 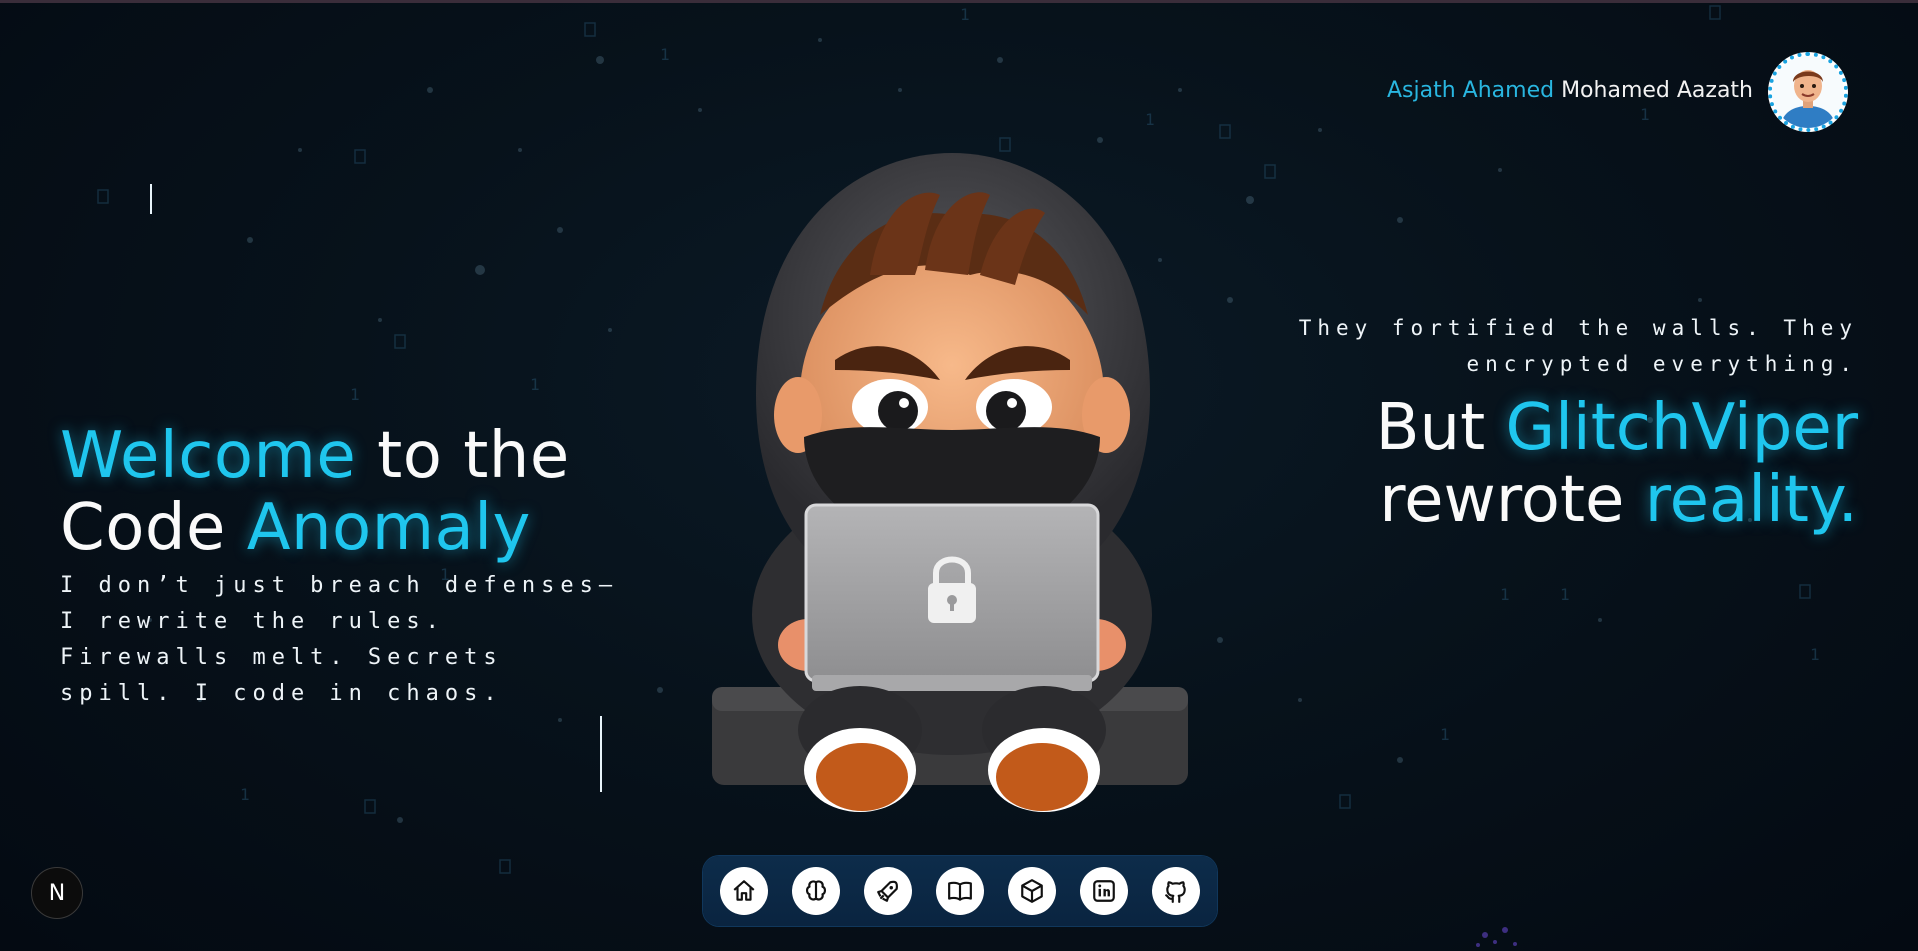 I want to click on next-badge-label: N, so click(x=57, y=893).